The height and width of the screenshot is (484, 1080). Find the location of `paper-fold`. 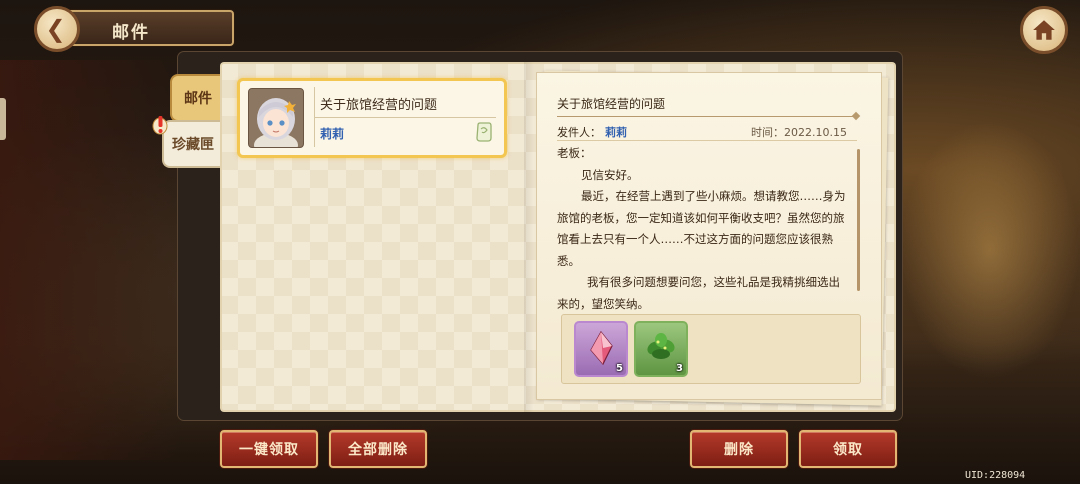

paper-fold is located at coordinates (529, 237).